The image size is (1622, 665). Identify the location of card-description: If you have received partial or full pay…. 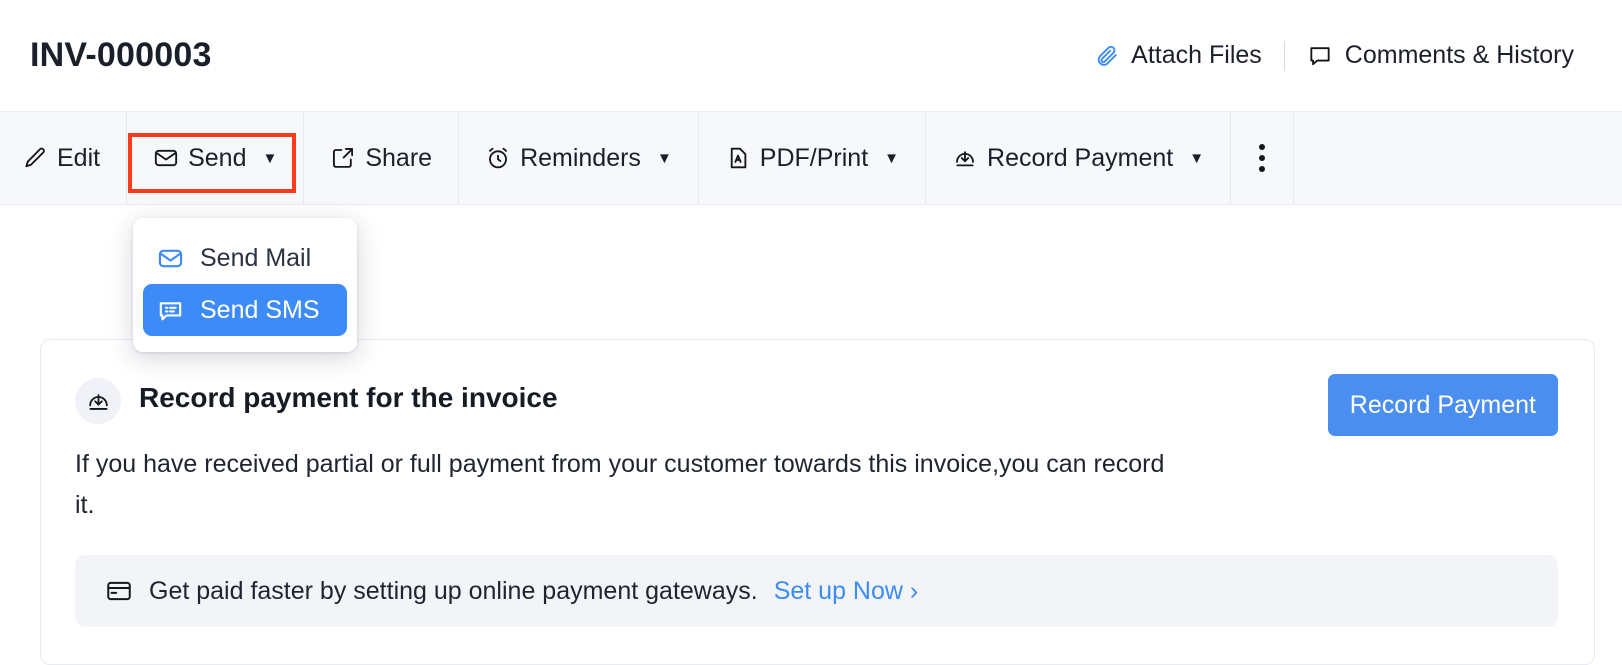
(620, 484).